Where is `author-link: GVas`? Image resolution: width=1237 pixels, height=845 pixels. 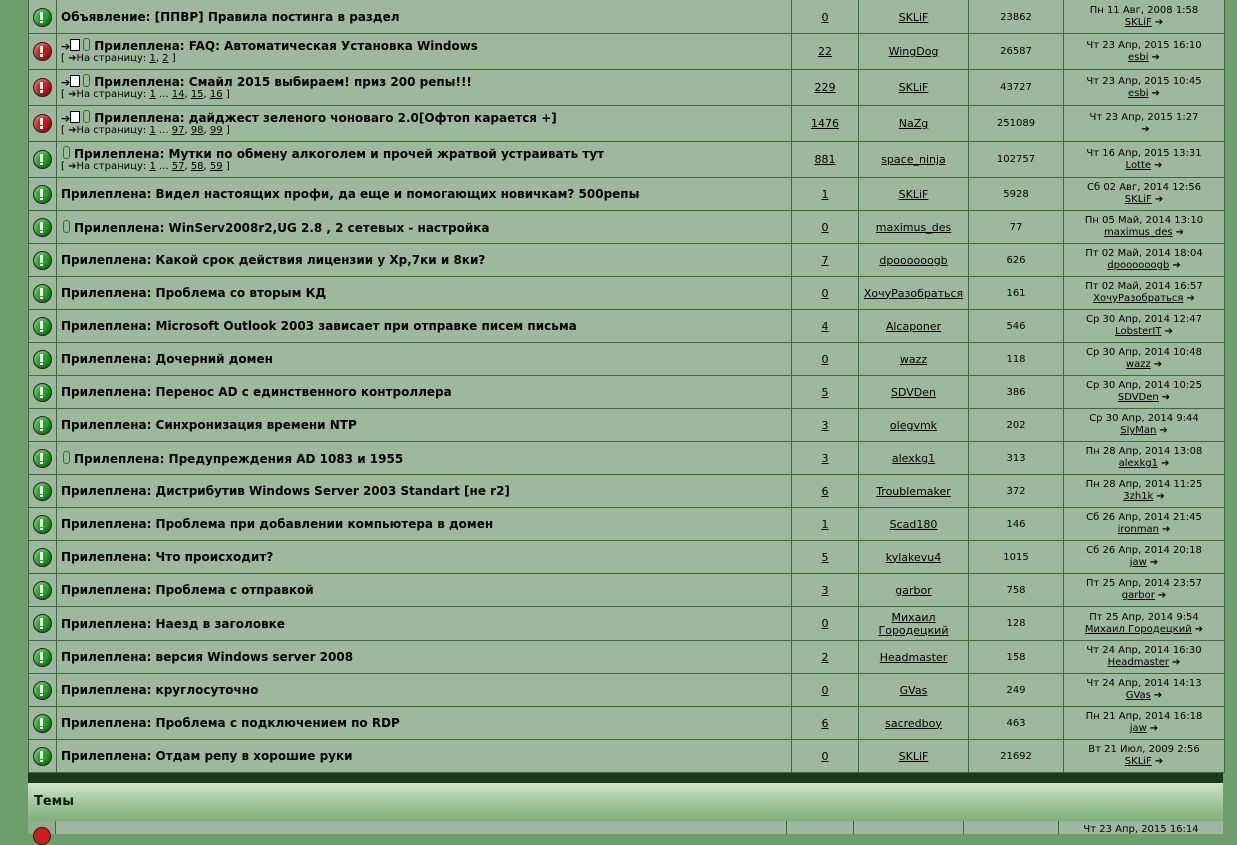
author-link: GVas is located at coordinates (914, 690).